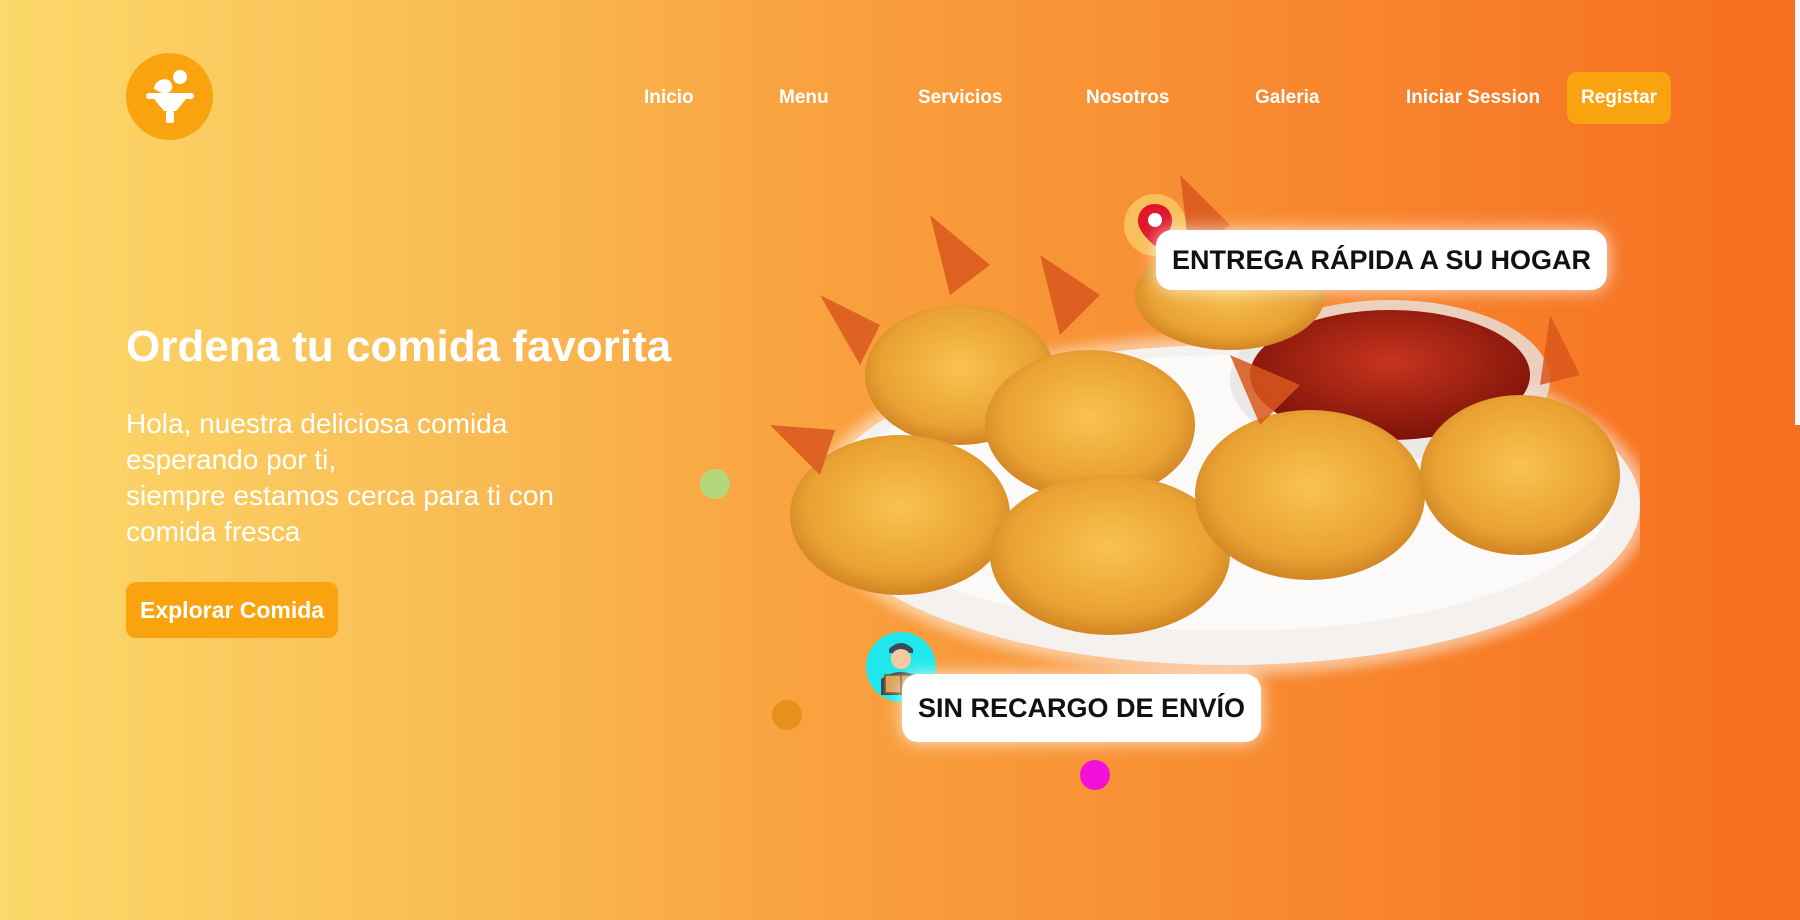 Image resolution: width=1800 pixels, height=920 pixels. I want to click on decor-dot-green, so click(715, 484).